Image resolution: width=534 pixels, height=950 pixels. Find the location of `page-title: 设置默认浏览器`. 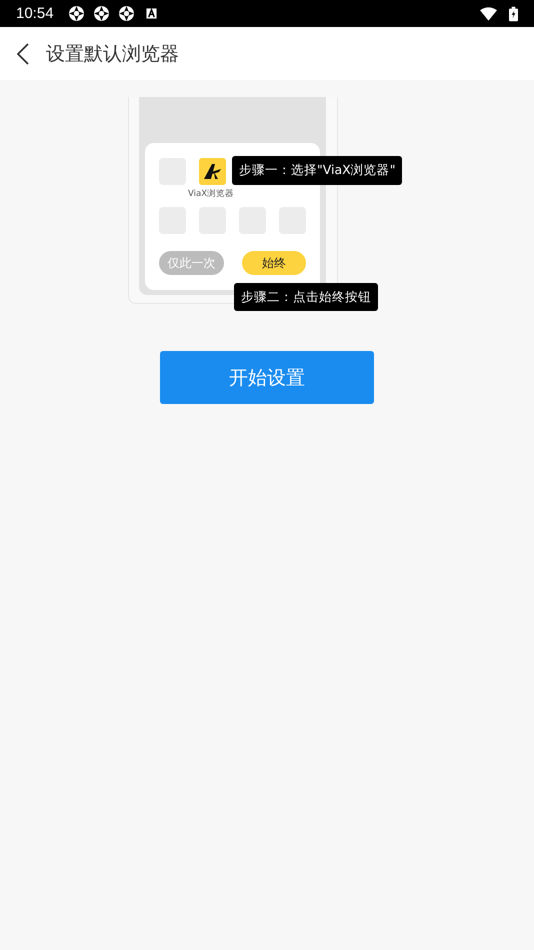

page-title: 设置默认浏览器 is located at coordinates (112, 54).